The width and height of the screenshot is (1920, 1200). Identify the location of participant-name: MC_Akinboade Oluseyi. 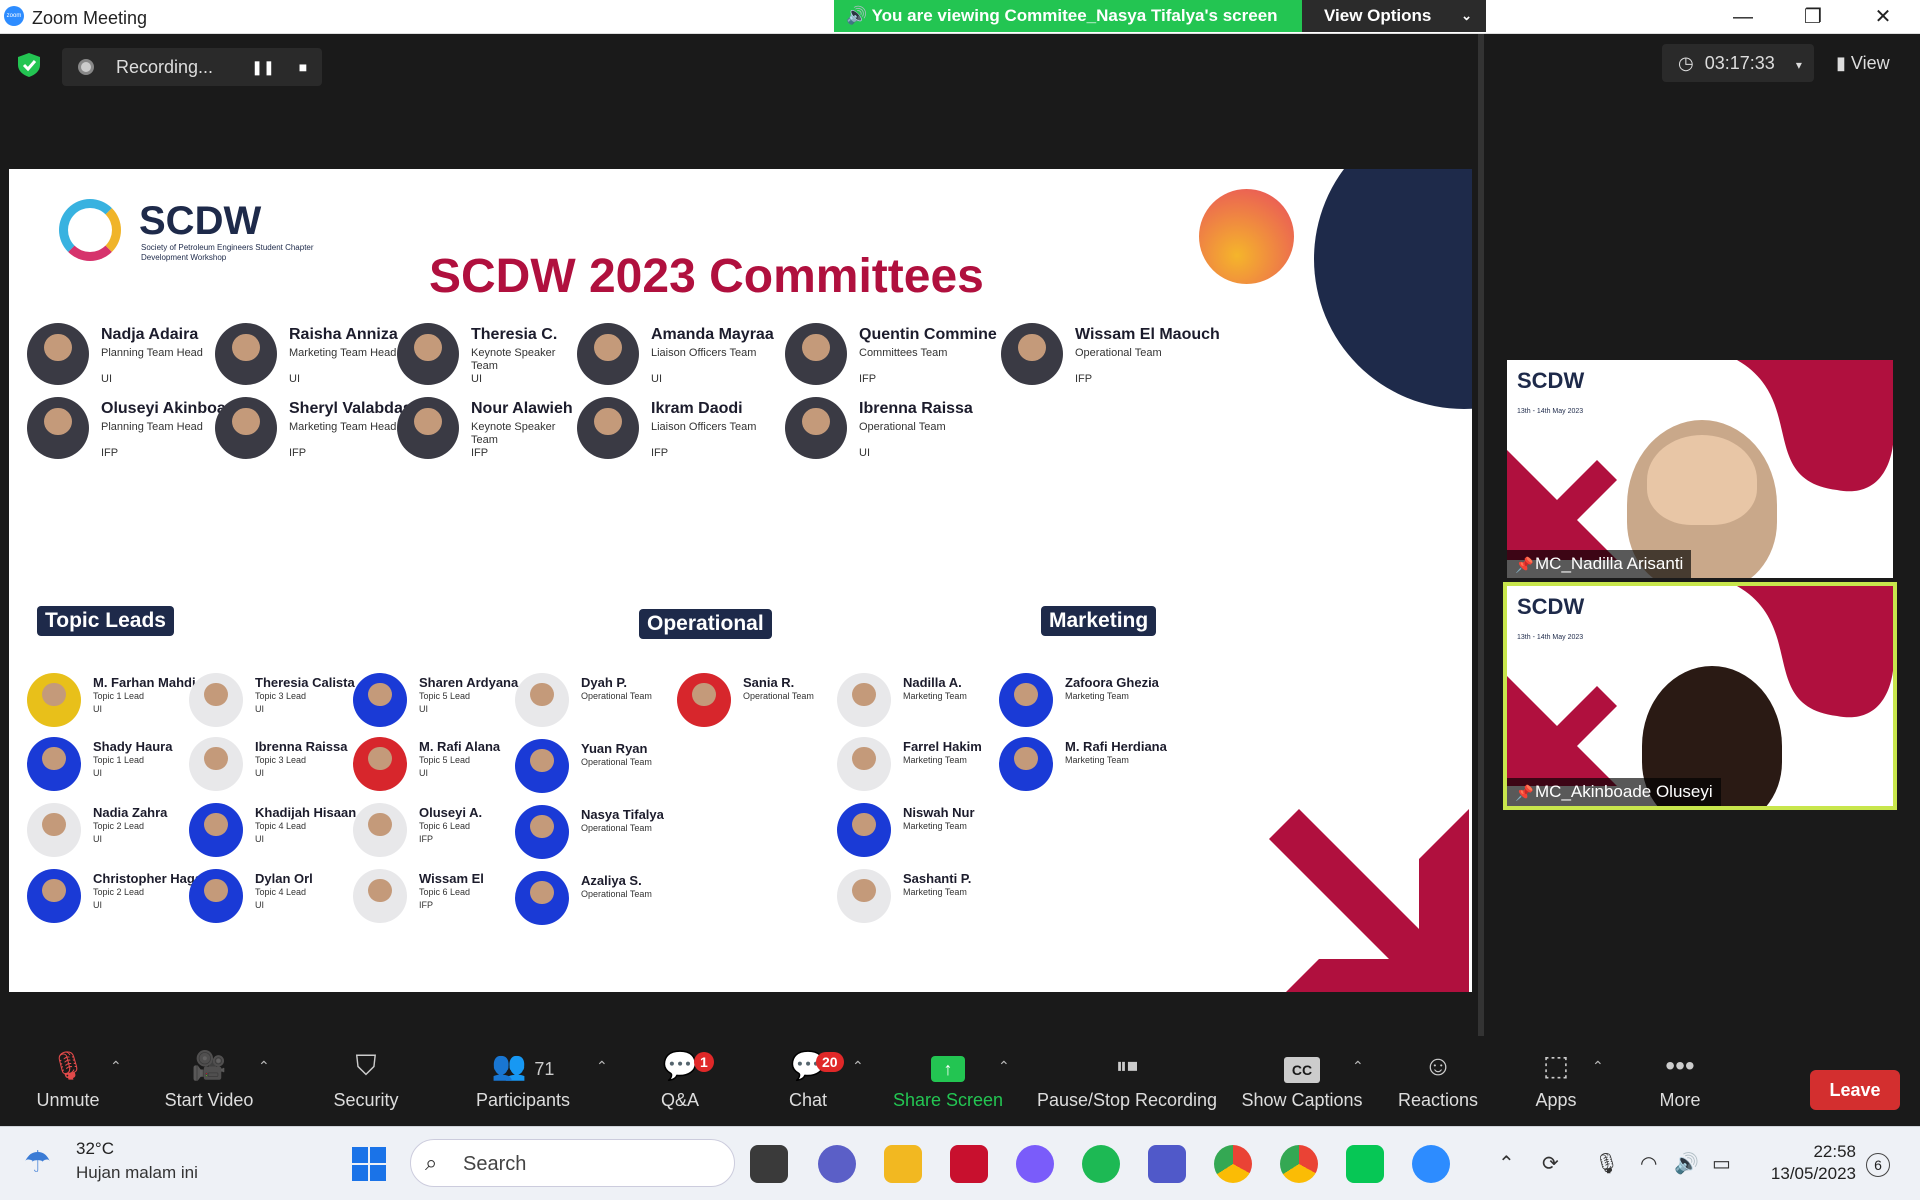
(1614, 792).